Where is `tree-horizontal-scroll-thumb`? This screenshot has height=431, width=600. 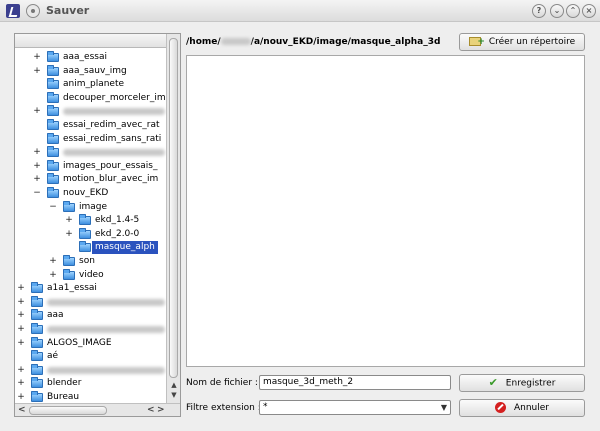 tree-horizontal-scroll-thumb is located at coordinates (68, 410).